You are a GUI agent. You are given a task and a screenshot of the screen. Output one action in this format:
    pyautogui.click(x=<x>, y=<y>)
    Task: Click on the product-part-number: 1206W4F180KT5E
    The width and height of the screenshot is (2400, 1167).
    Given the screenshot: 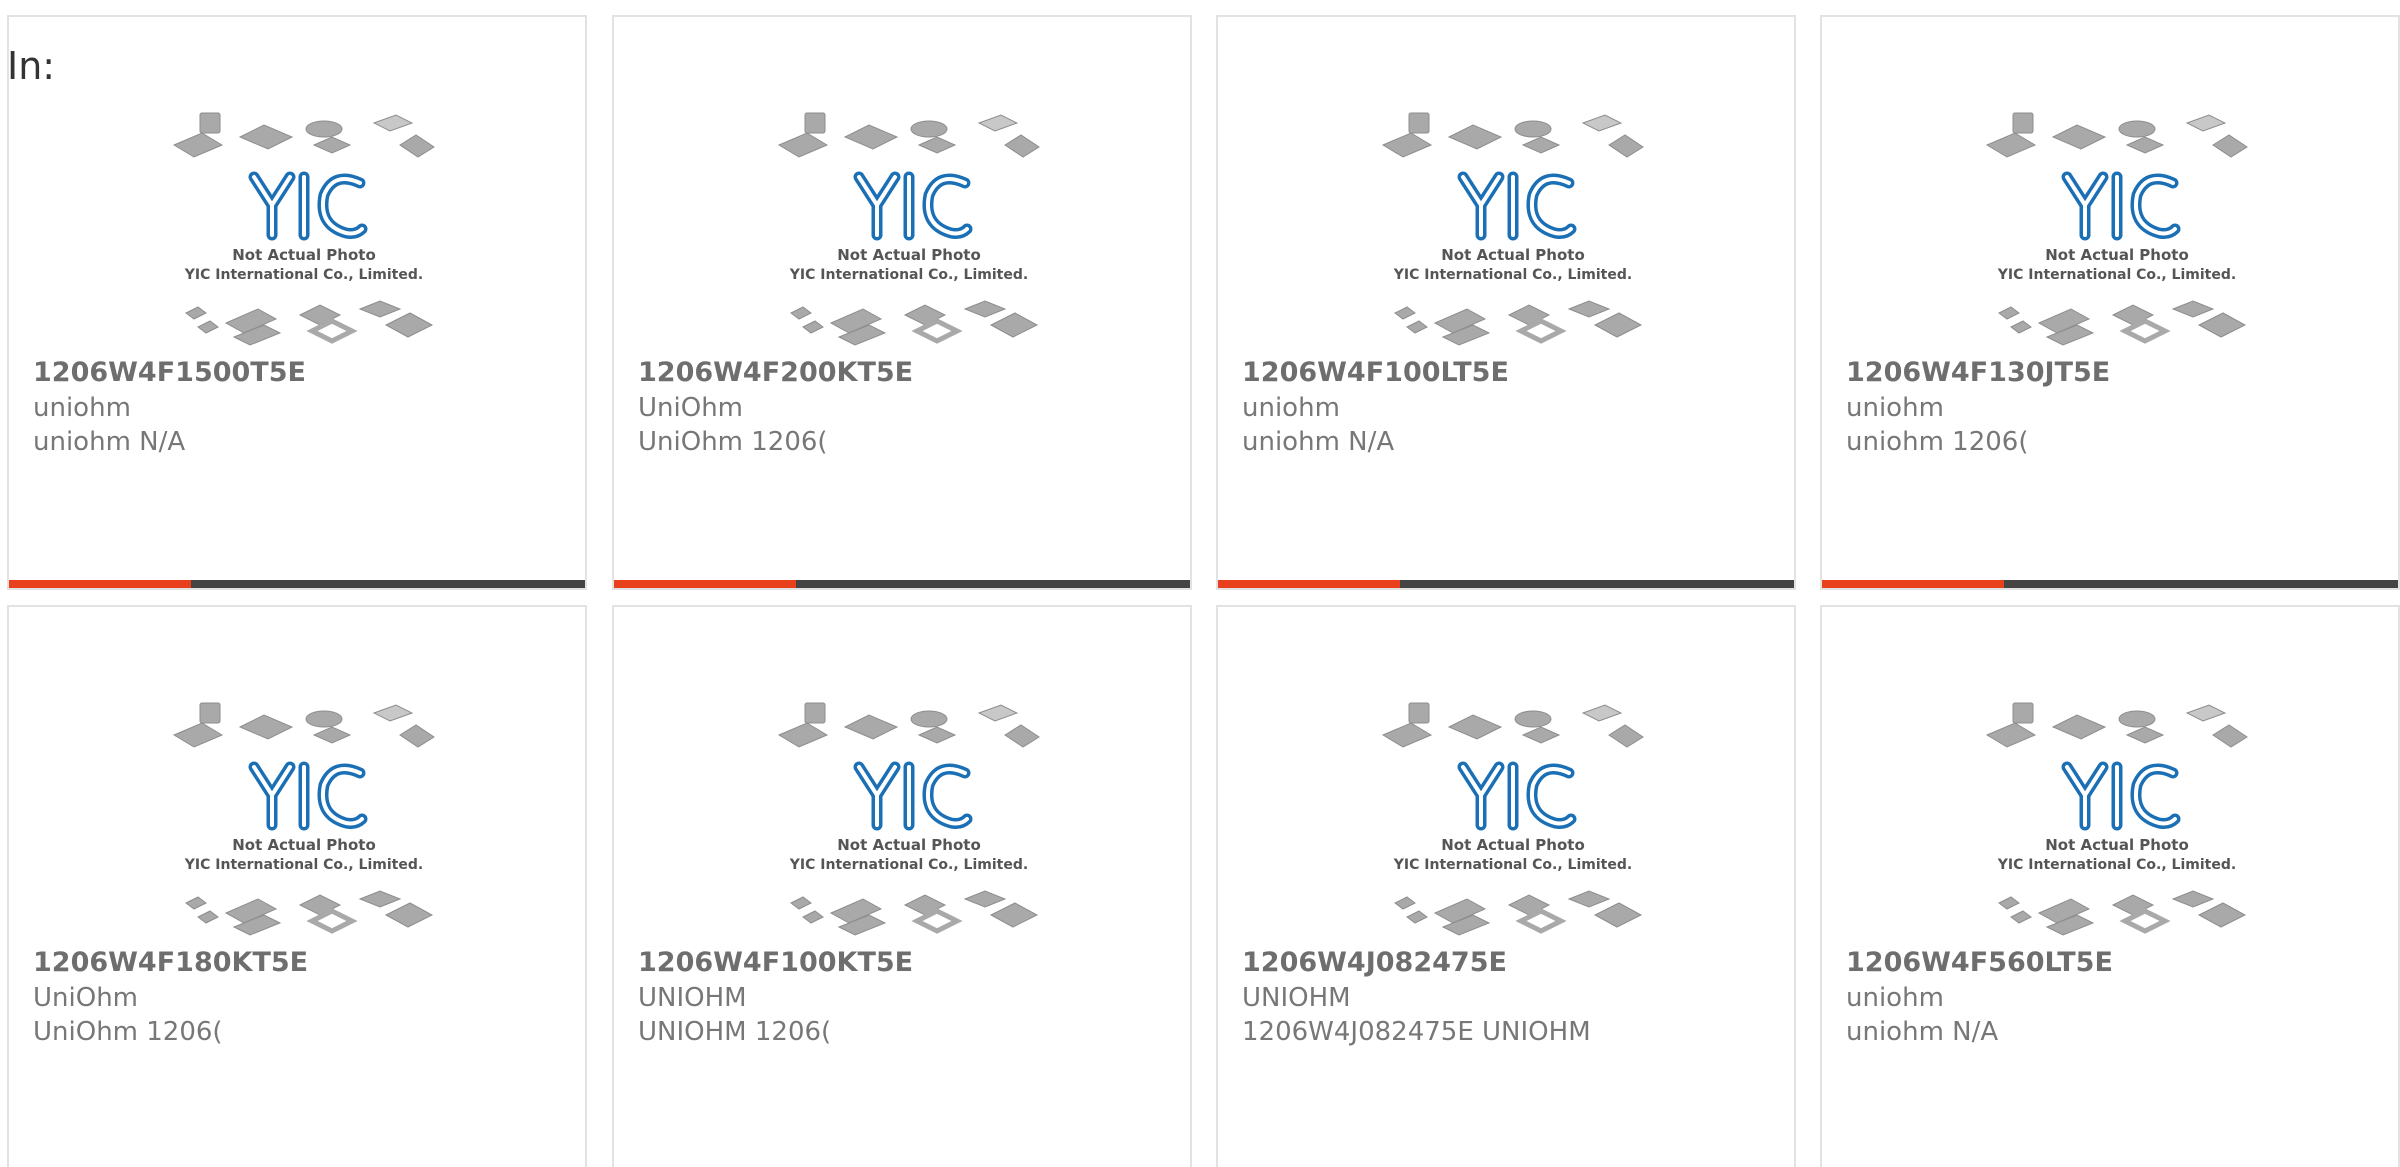 What is the action you would take?
    pyautogui.click(x=170, y=962)
    